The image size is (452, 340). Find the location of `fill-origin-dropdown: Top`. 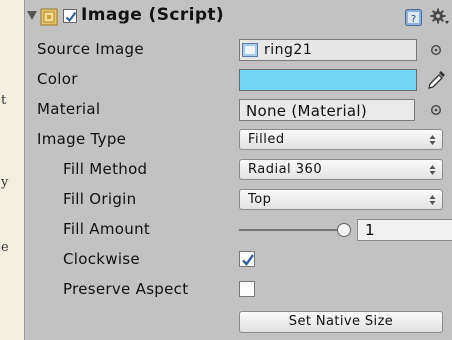

fill-origin-dropdown: Top is located at coordinates (341, 199).